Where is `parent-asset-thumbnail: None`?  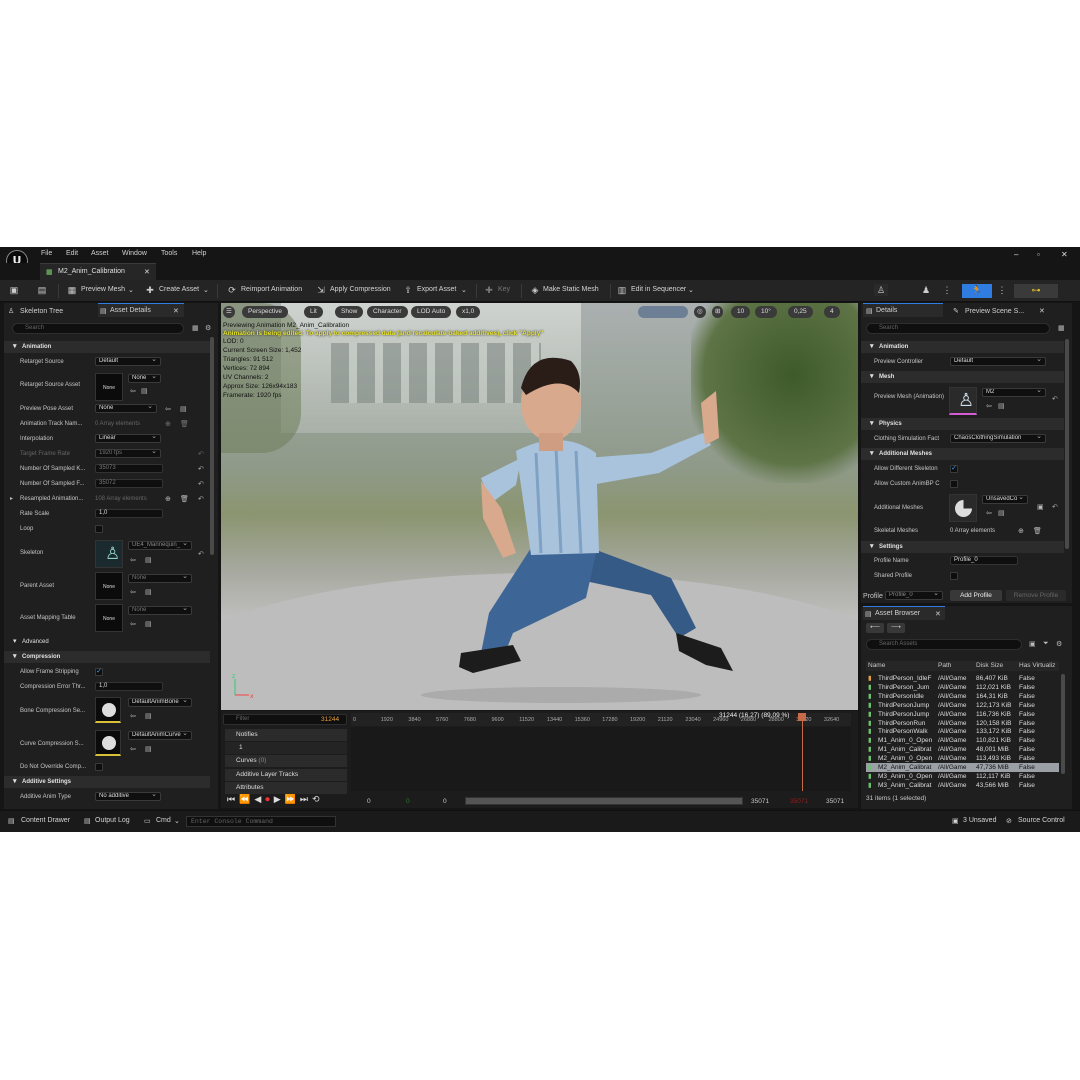
parent-asset-thumbnail: None is located at coordinates (109, 586).